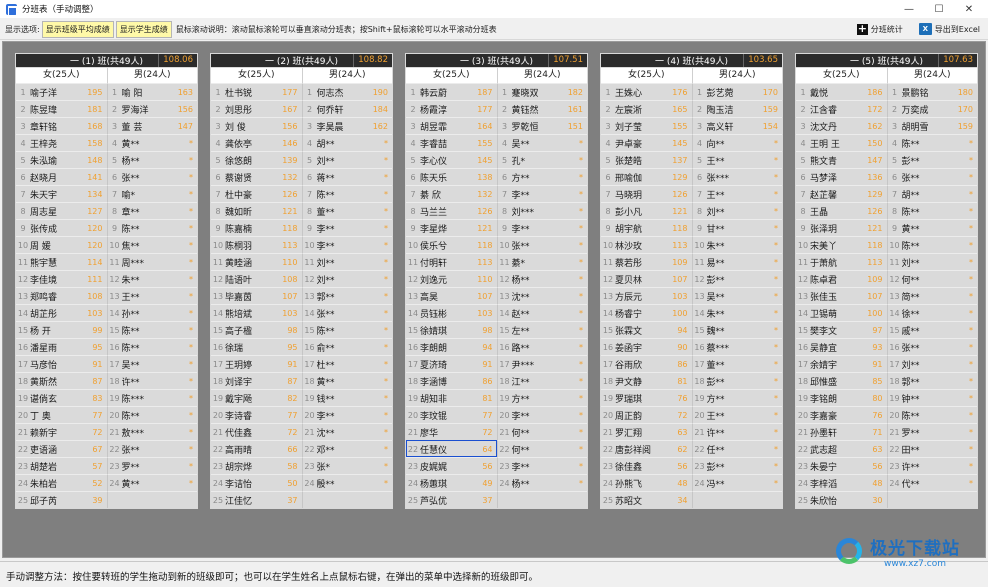  Describe the element at coordinates (736, 414) in the screenshot. I see `male-student-cell: 20 王** *` at that location.